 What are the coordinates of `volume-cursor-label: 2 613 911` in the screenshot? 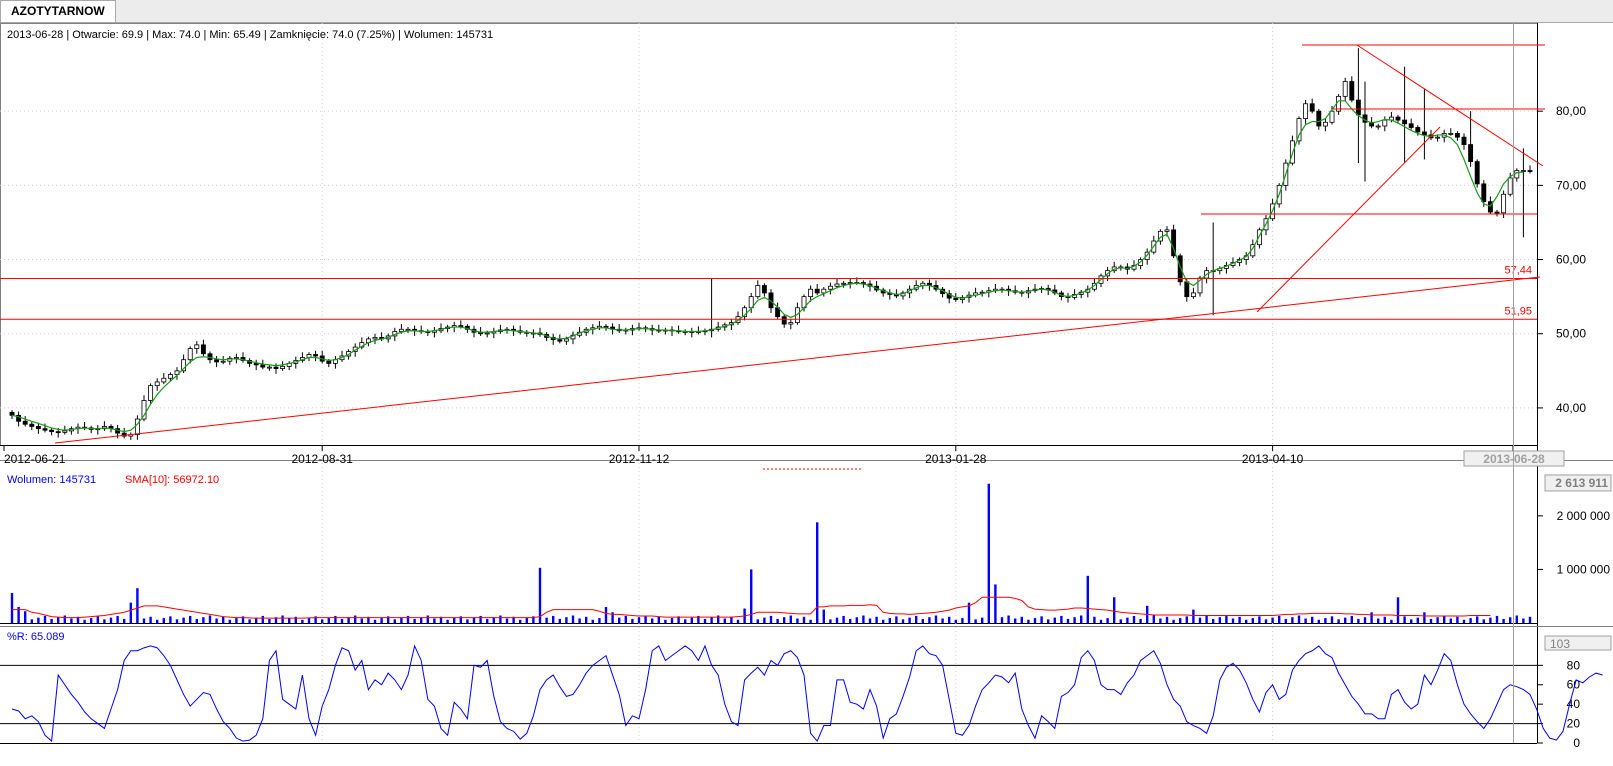 It's located at (1581, 483).